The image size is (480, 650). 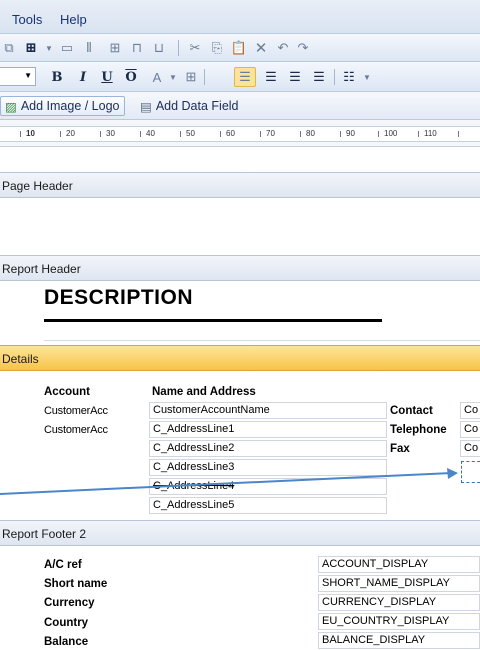 What do you see at coordinates (399, 640) in the screenshot?
I see `footer-field: BALANCE_DISPLAY` at bounding box center [399, 640].